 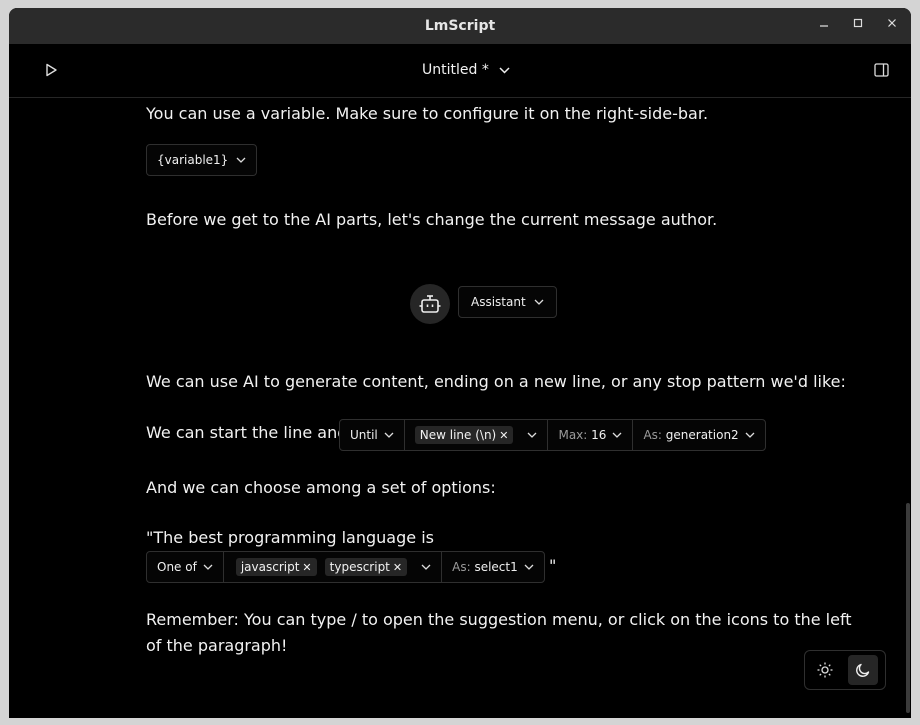 I want to click on options-select: javascript ✕ typescript ✕, so click(x=333, y=567).